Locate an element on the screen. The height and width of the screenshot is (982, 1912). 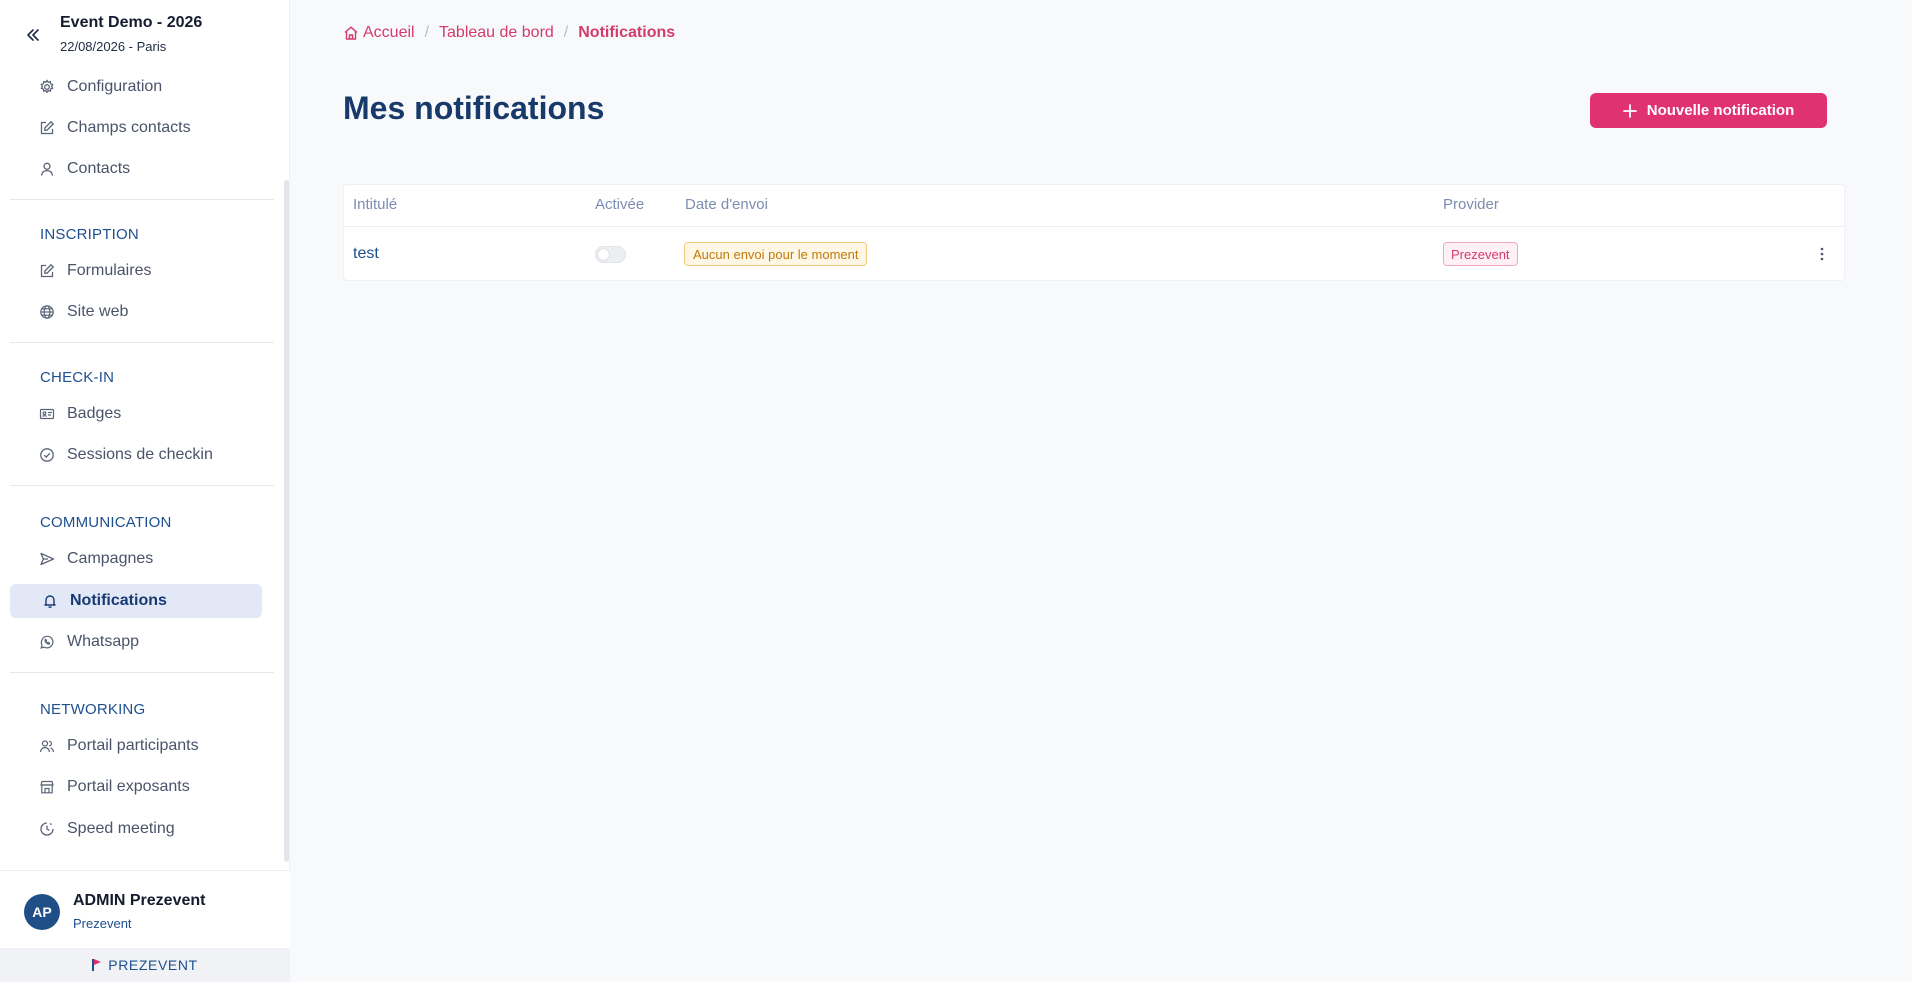
prezevent-logo-icon is located at coordinates (97, 965).